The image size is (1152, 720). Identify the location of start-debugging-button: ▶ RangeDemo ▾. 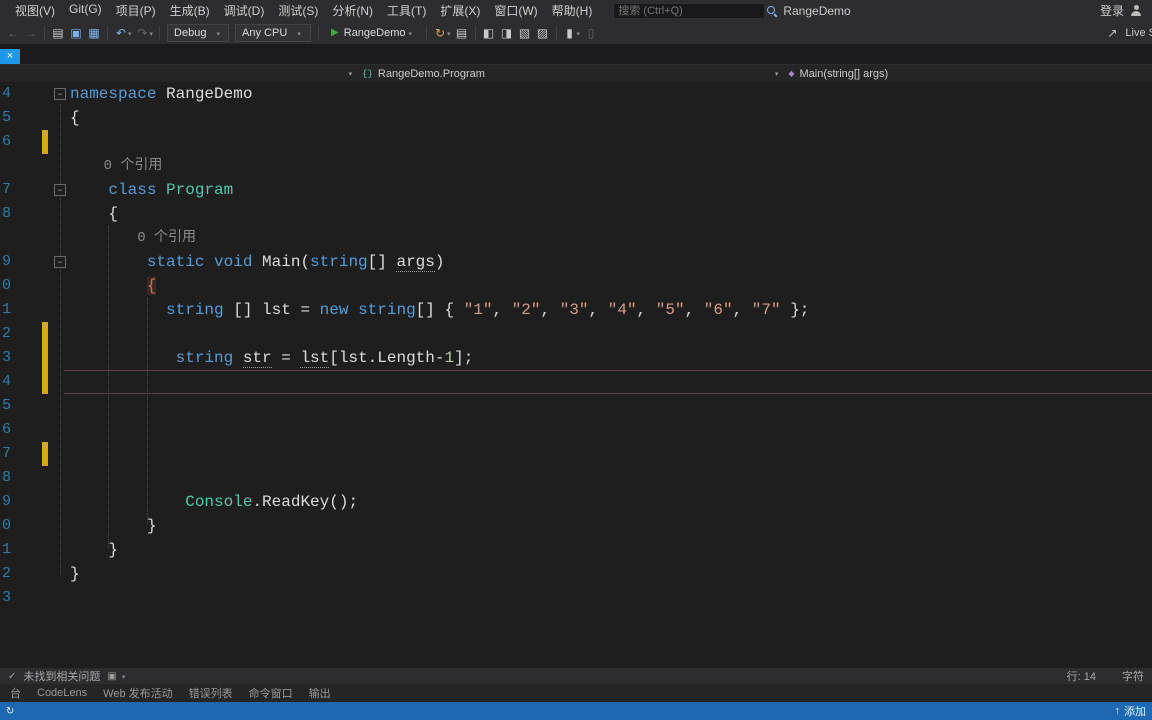
(372, 33).